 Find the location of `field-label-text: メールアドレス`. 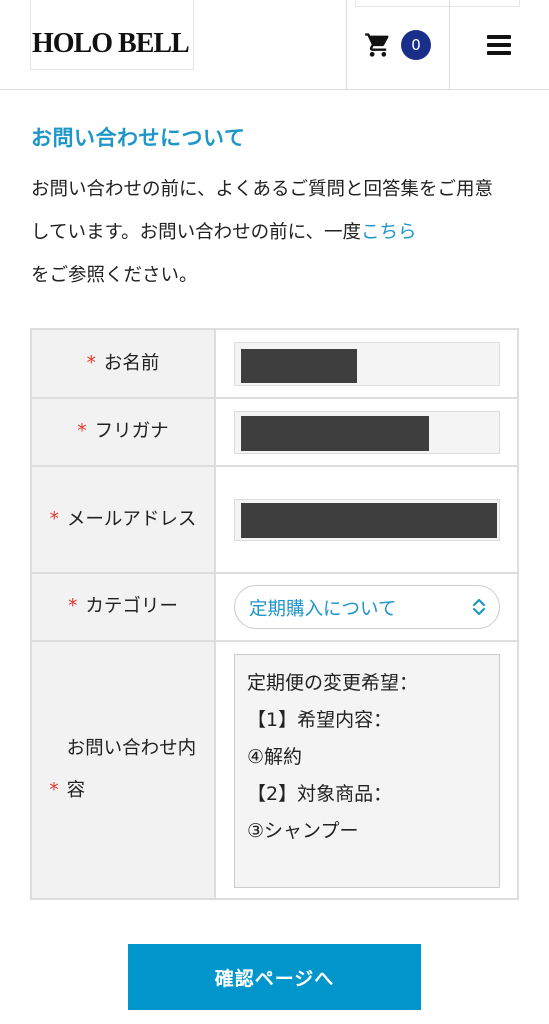

field-label-text: メールアドレス is located at coordinates (131, 519).